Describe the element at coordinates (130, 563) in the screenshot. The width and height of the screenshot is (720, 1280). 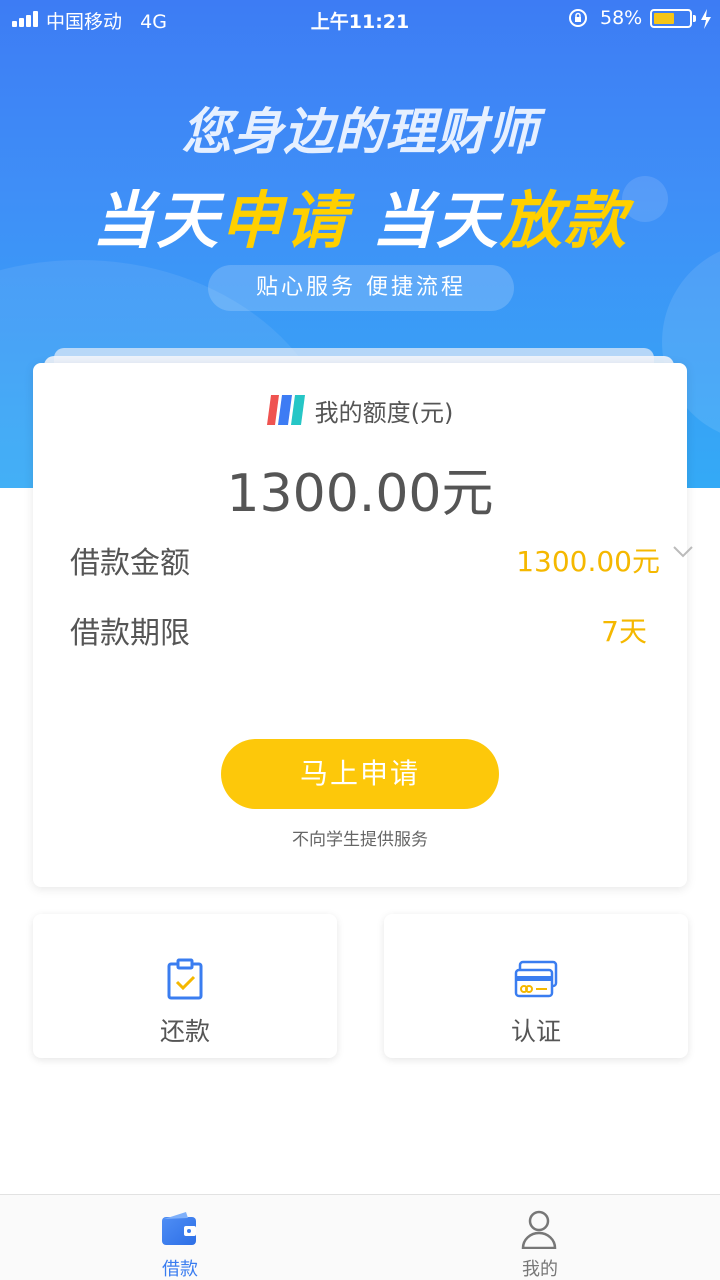
I see `loan-amount-label: 借款金额` at that location.